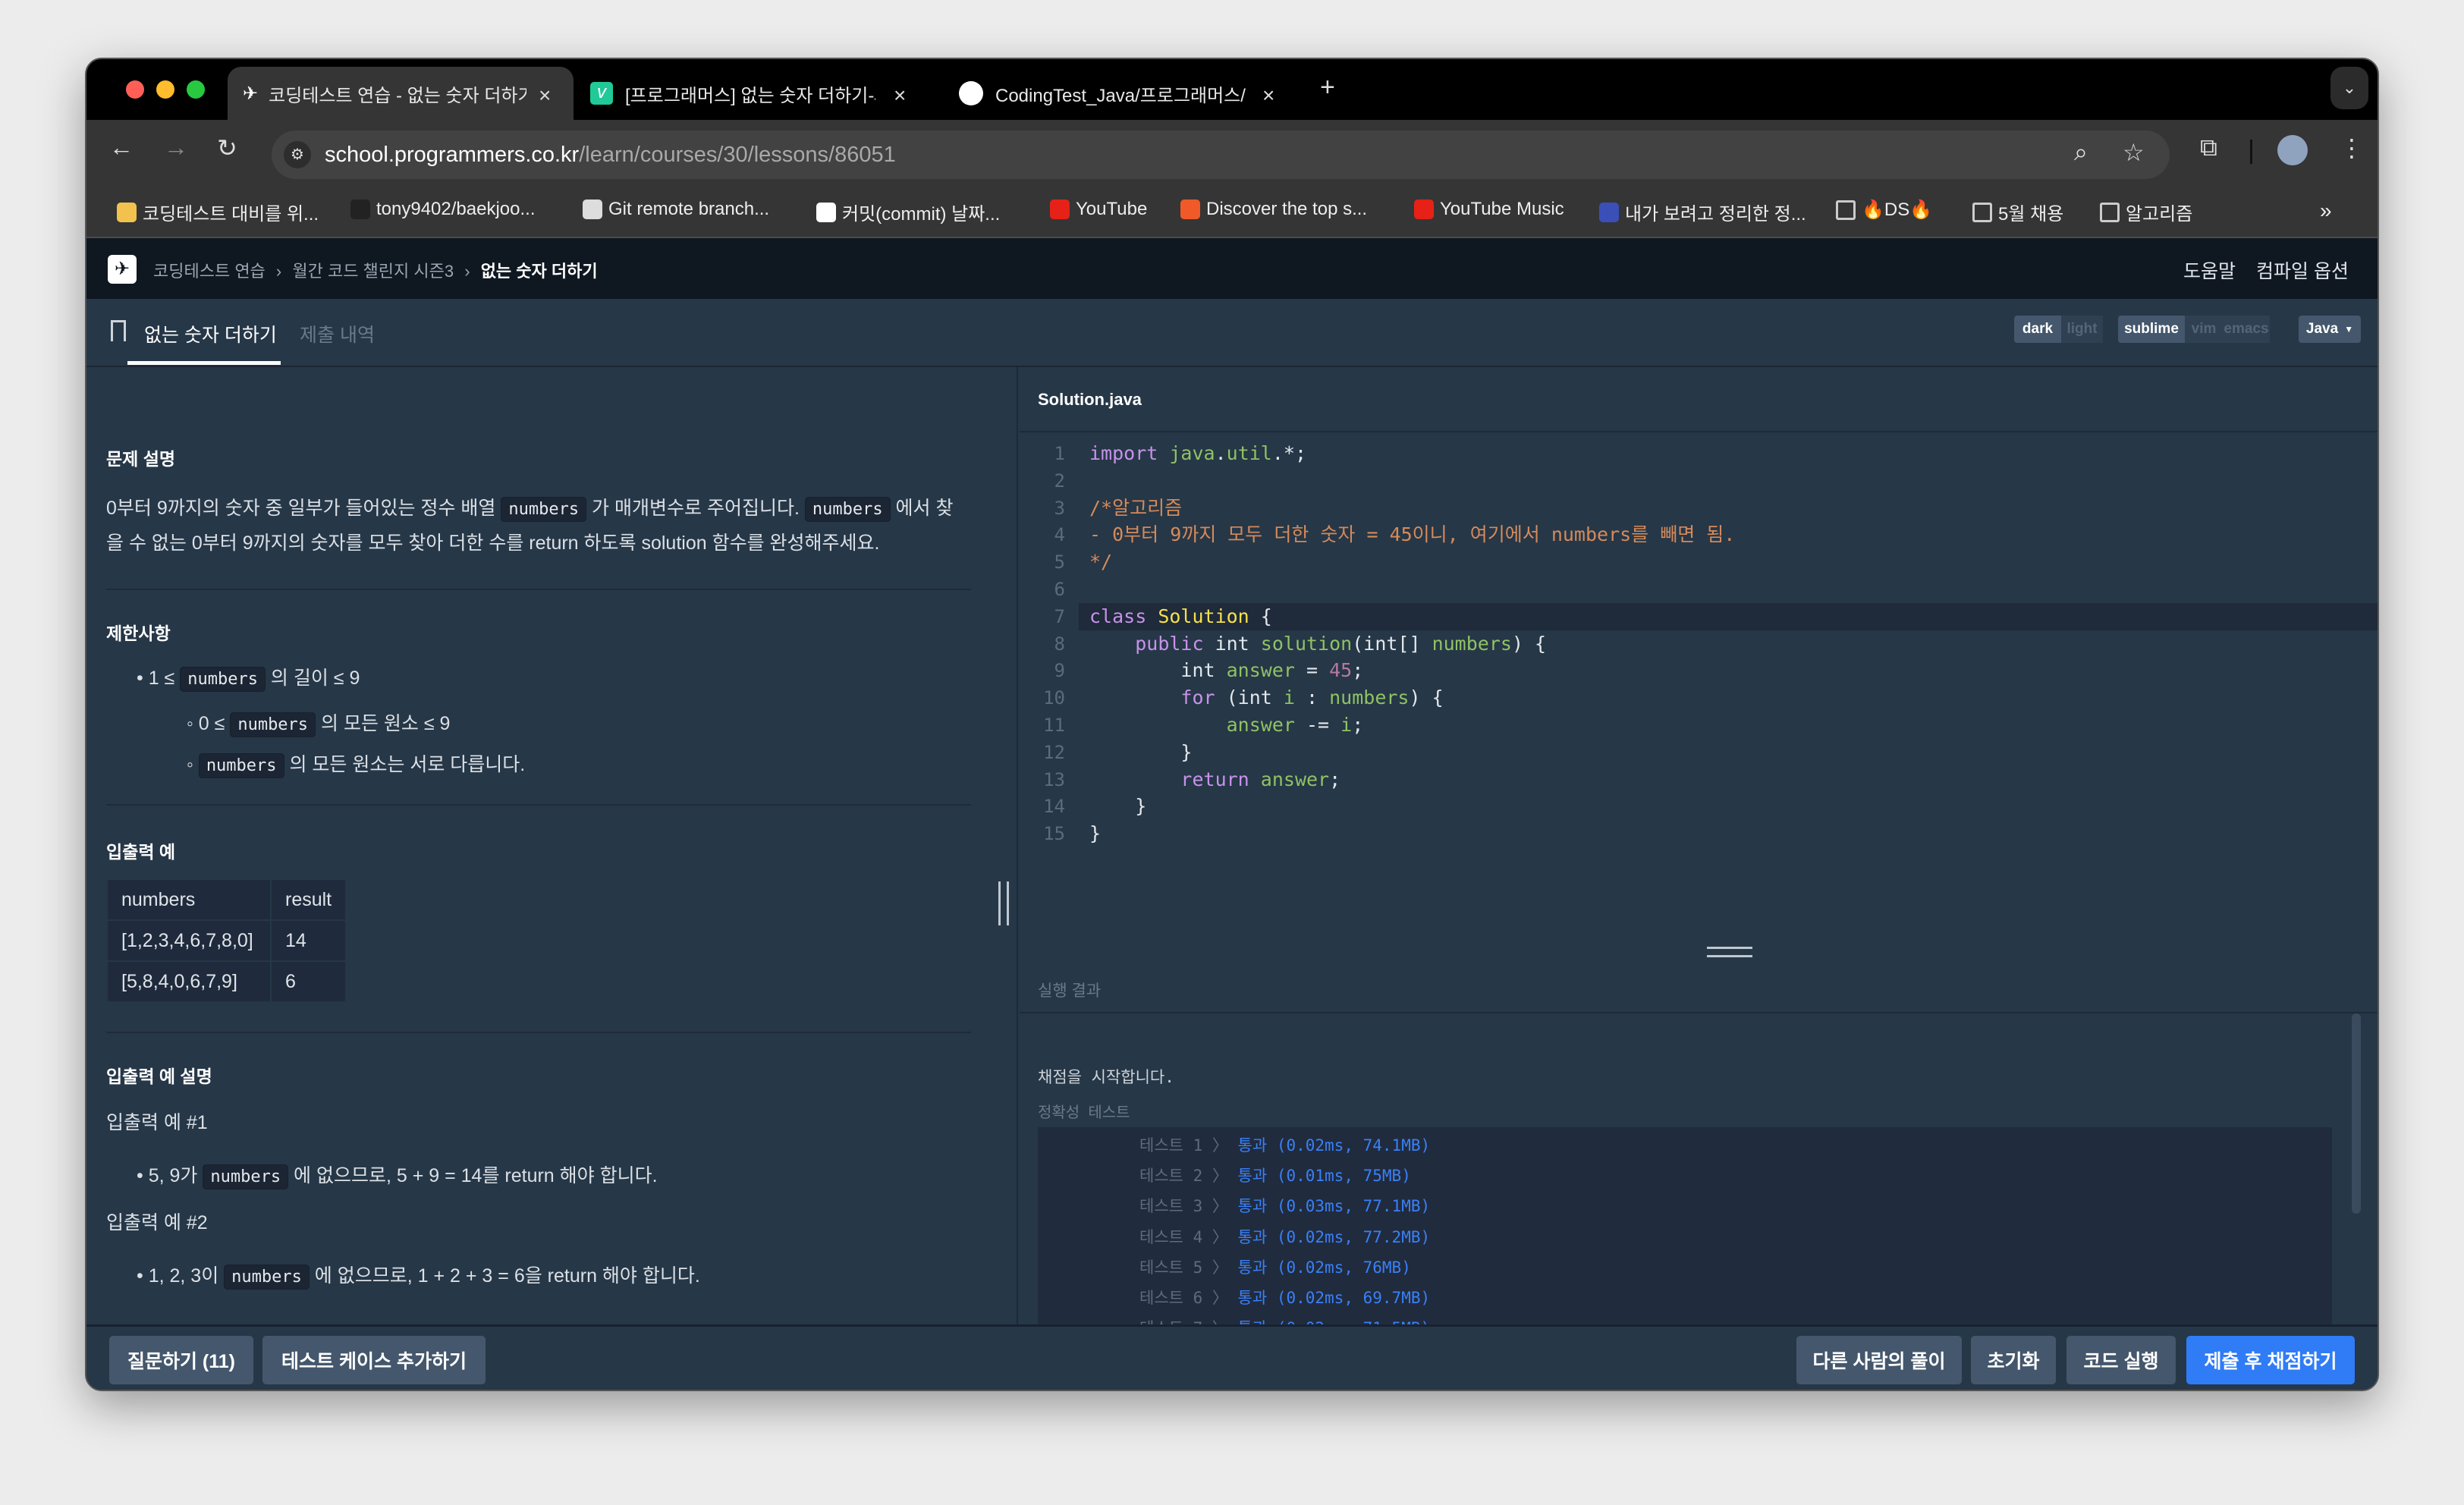  Describe the element at coordinates (1489, 209) in the screenshot. I see `bookmark-item: YouTube Music` at that location.